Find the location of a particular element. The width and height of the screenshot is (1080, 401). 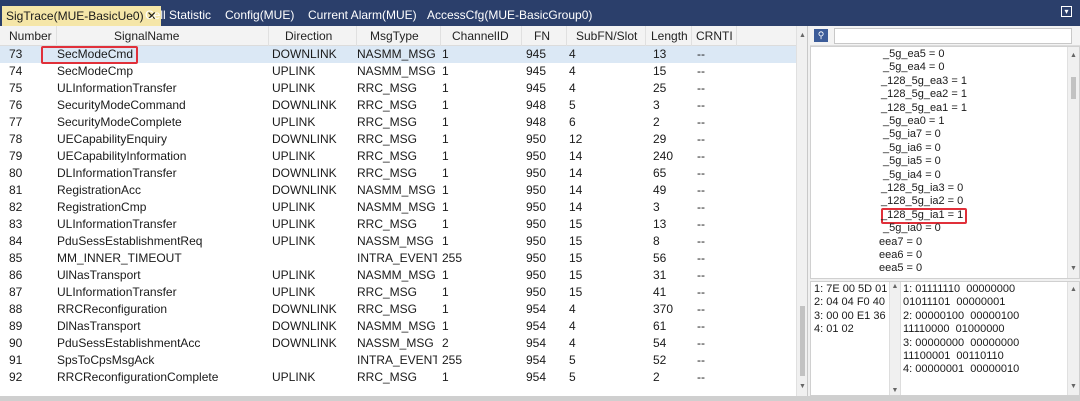

table-row: 74 SecModeCmp UPLINK NASMM_MSG 1 945 4 15 -- is located at coordinates (398, 71).